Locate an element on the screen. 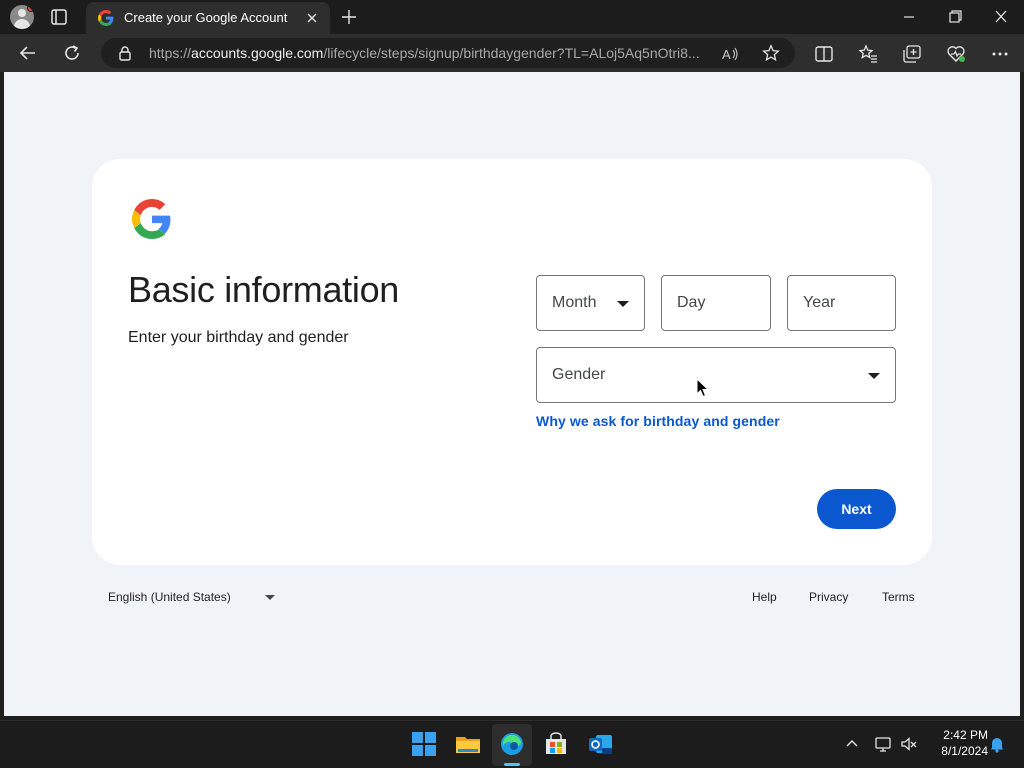 The image size is (1024, 768). privacy-link: Privacy is located at coordinates (828, 597).